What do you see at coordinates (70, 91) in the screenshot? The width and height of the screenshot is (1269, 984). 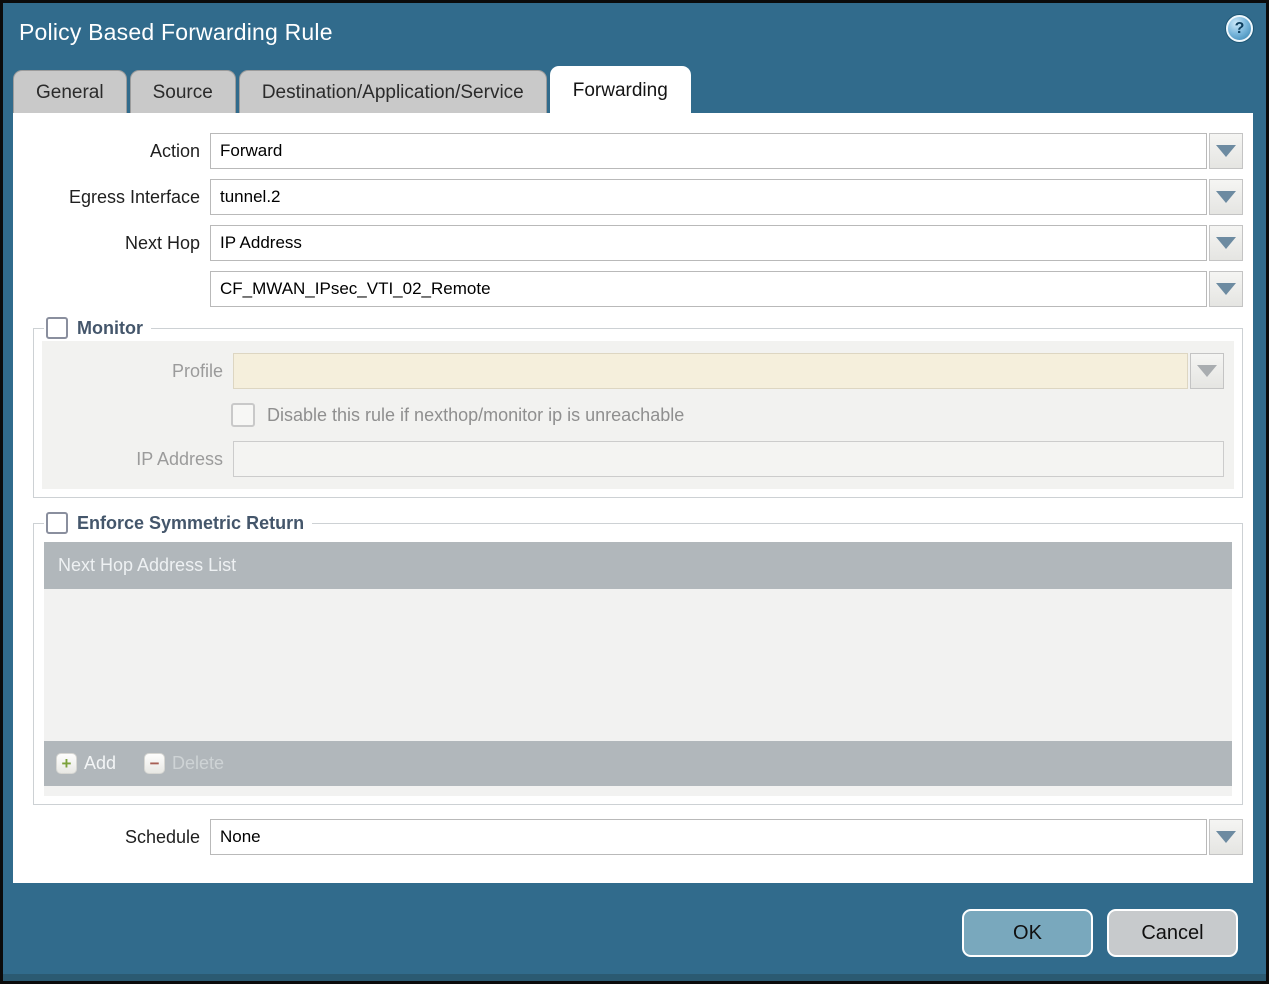 I see `tab-general: General` at bounding box center [70, 91].